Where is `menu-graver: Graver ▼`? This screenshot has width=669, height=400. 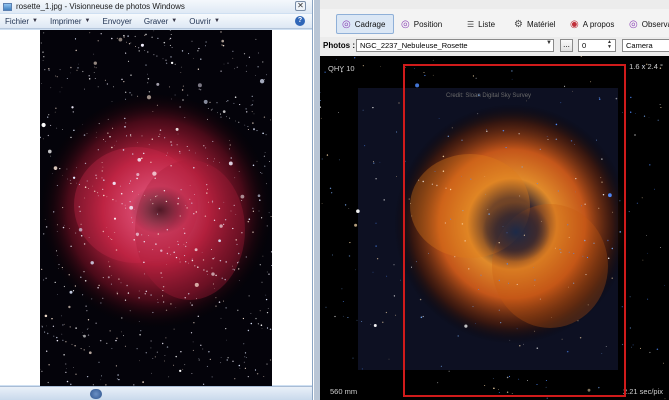
menu-graver: Graver ▼ is located at coordinates (160, 21).